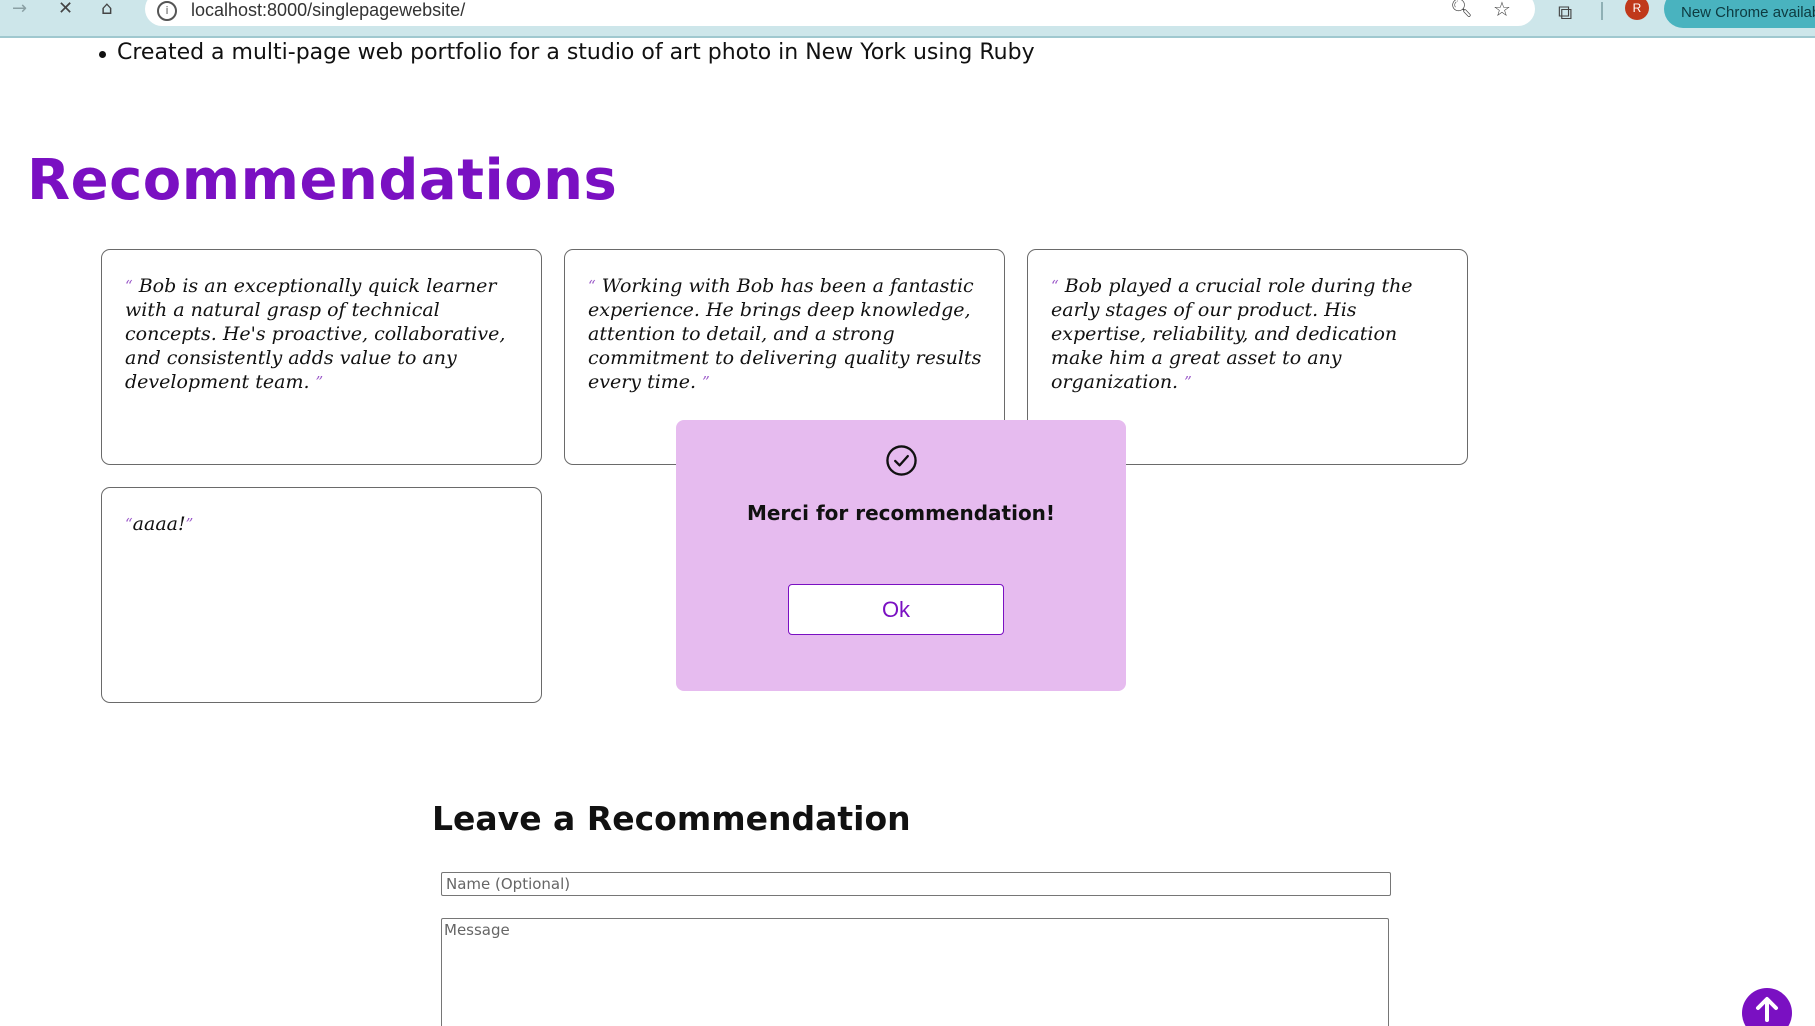 Image resolution: width=1815 pixels, height=1026 pixels. I want to click on recommendation-text: aaaa!, so click(159, 524).